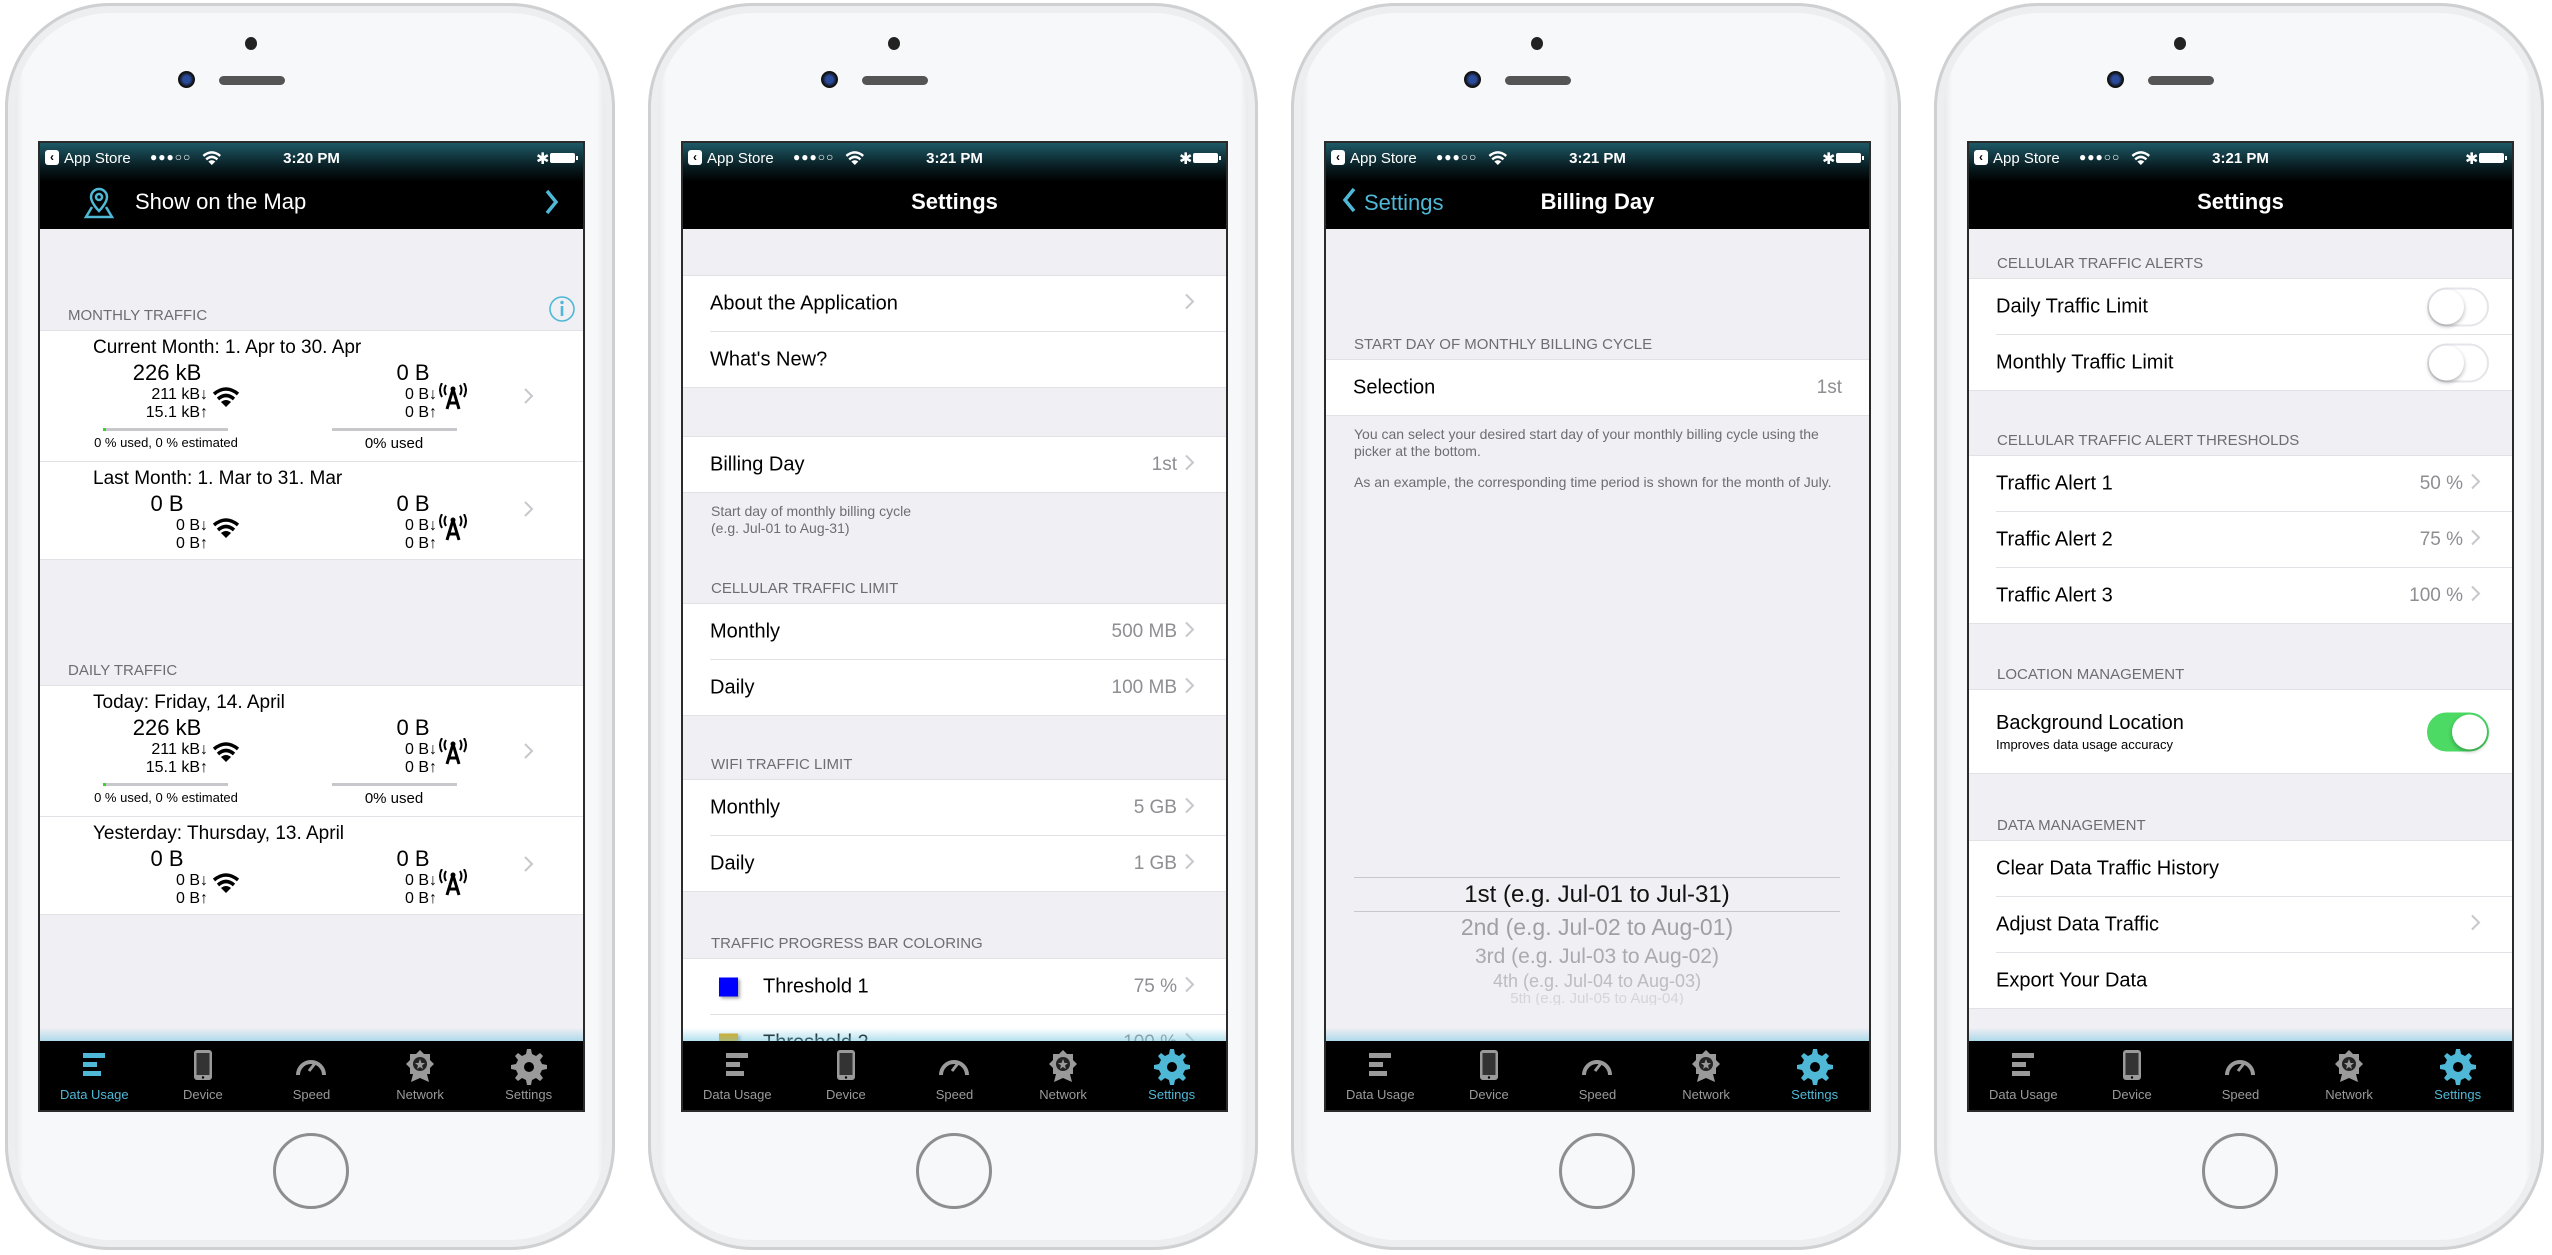 The width and height of the screenshot is (2552, 1255). Describe the element at coordinates (220, 202) in the screenshot. I see `show-on-map-button: Show on the Map` at that location.